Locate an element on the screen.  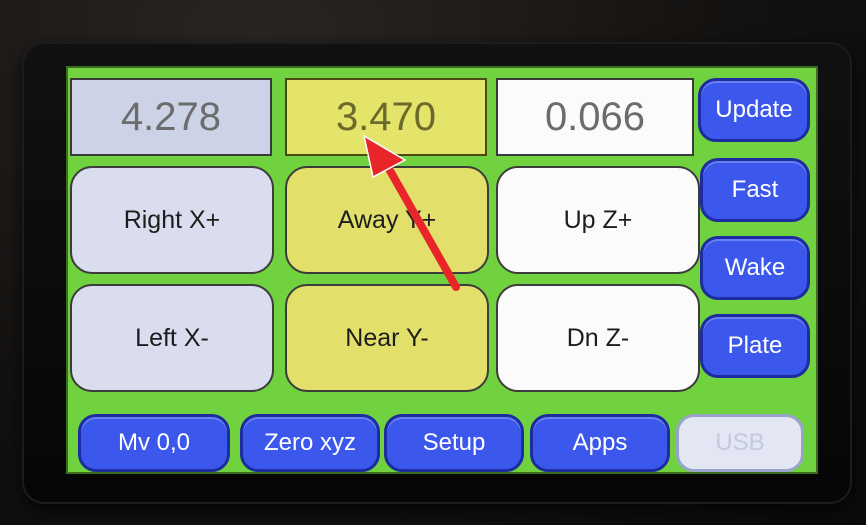
zero-xyz-button: Zero xyz is located at coordinates (310, 443).